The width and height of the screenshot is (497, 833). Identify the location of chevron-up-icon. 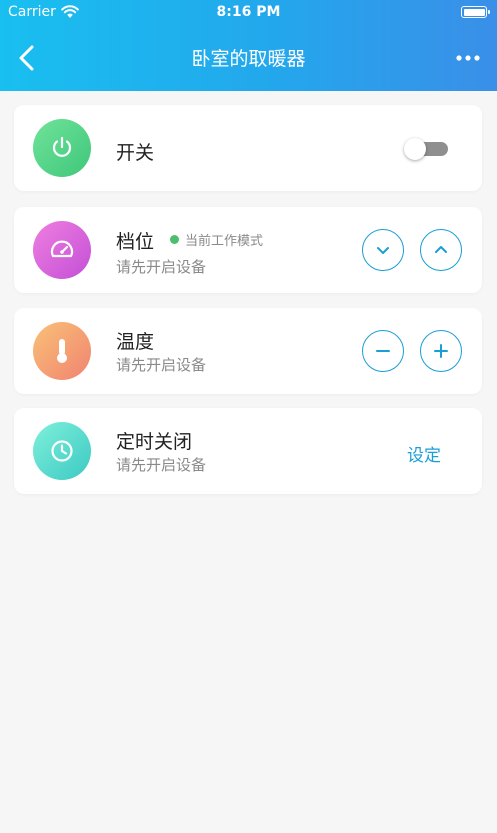
(441, 249).